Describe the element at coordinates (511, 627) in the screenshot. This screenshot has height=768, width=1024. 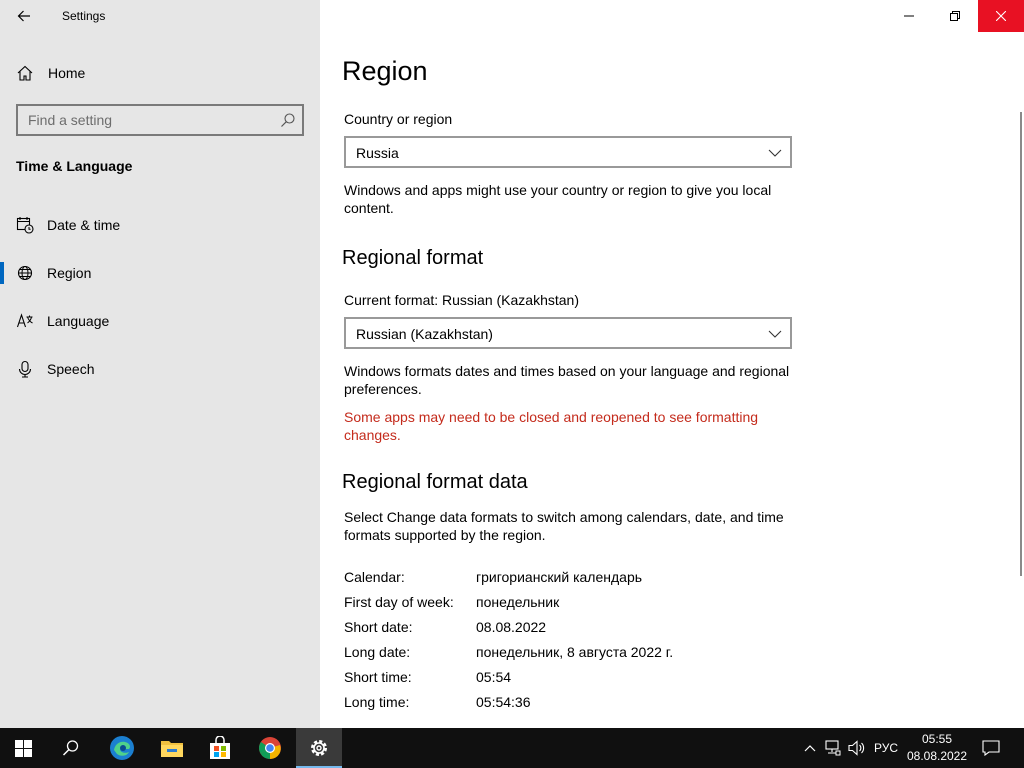
I see `format-data-value: 08.08.2022` at that location.